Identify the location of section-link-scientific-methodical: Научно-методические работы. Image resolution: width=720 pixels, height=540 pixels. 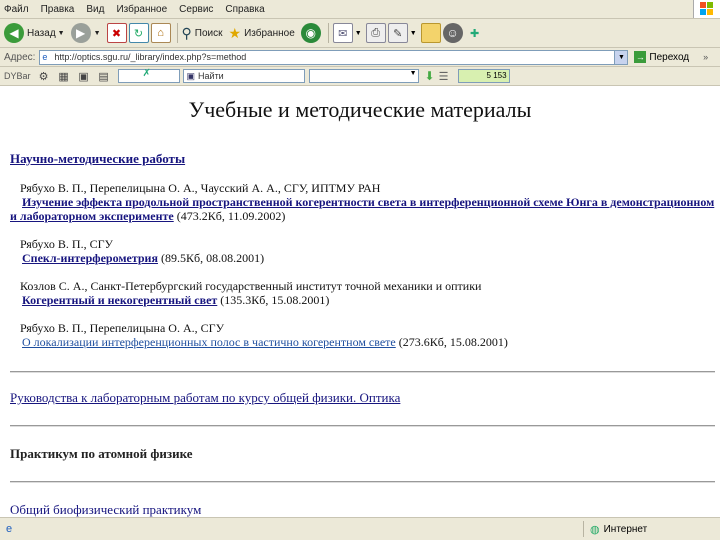
(97, 159).